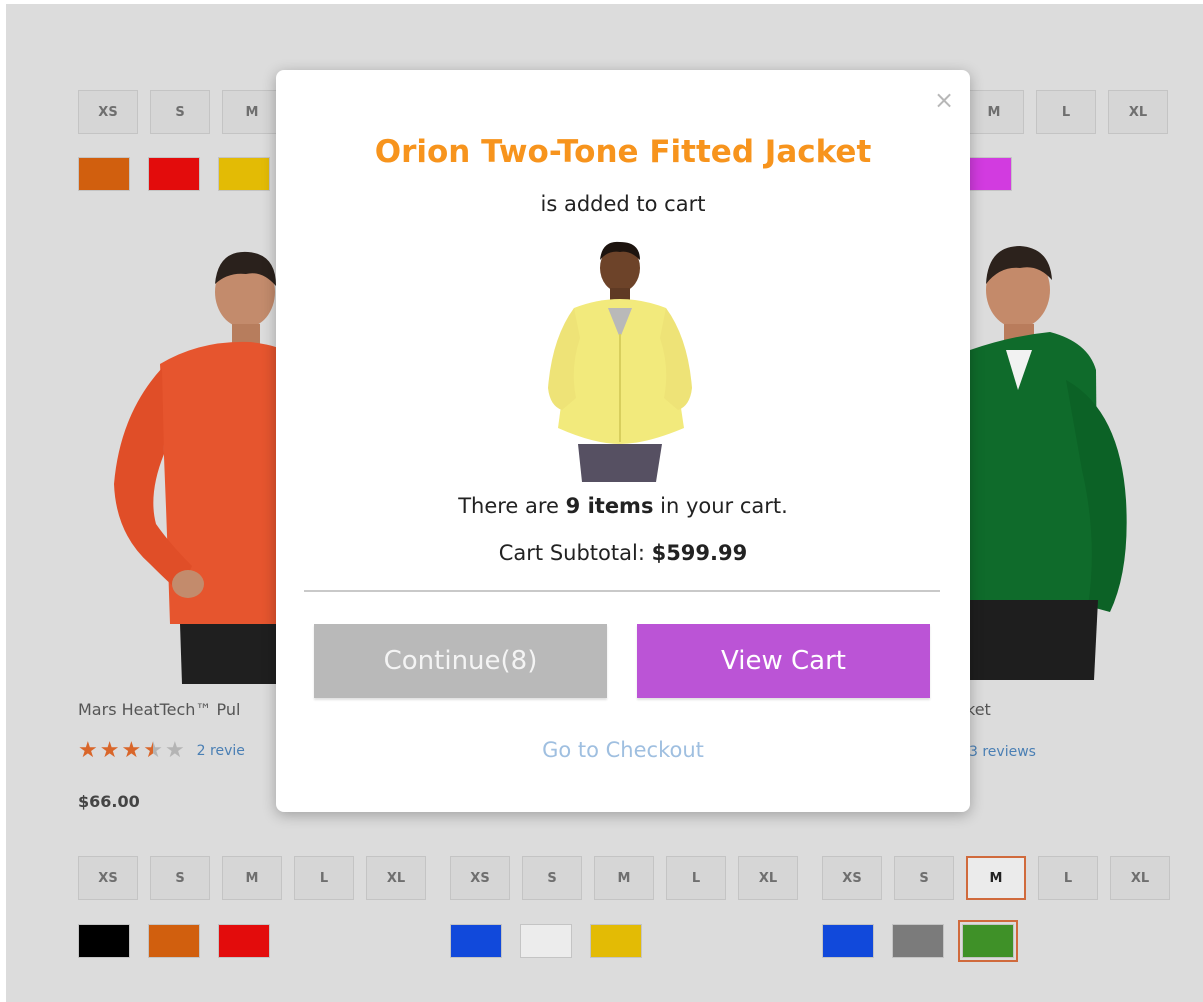 This screenshot has height=1002, width=1203. Describe the element at coordinates (620, 361) in the screenshot. I see `added-product-image` at that location.